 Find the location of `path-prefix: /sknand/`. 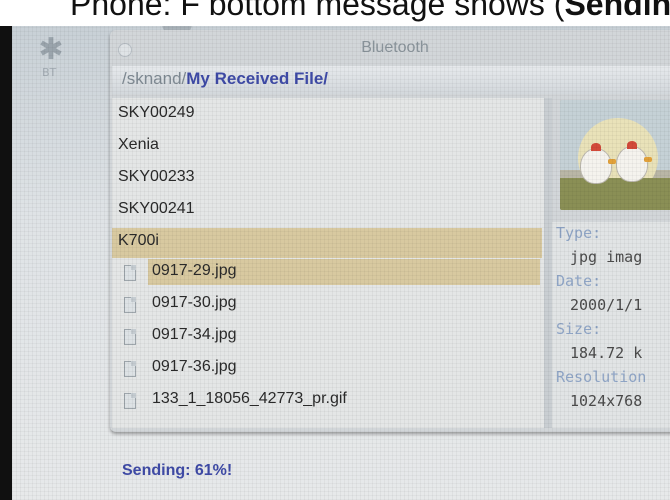

path-prefix: /sknand/ is located at coordinates (154, 78).